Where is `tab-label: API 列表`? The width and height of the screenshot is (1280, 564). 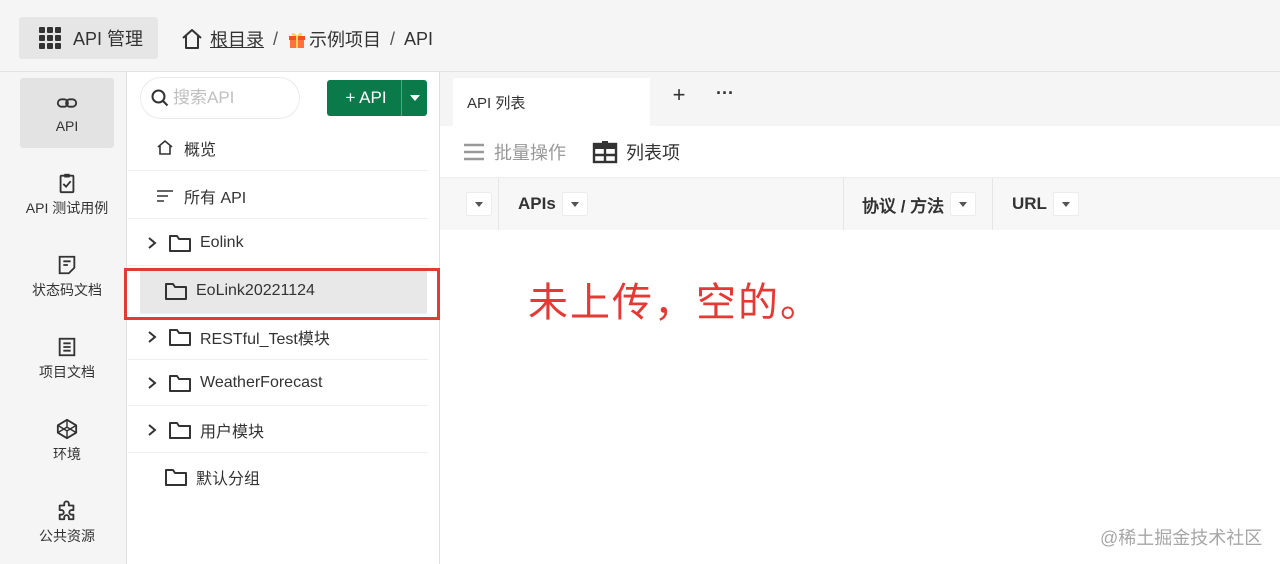 tab-label: API 列表 is located at coordinates (496, 103).